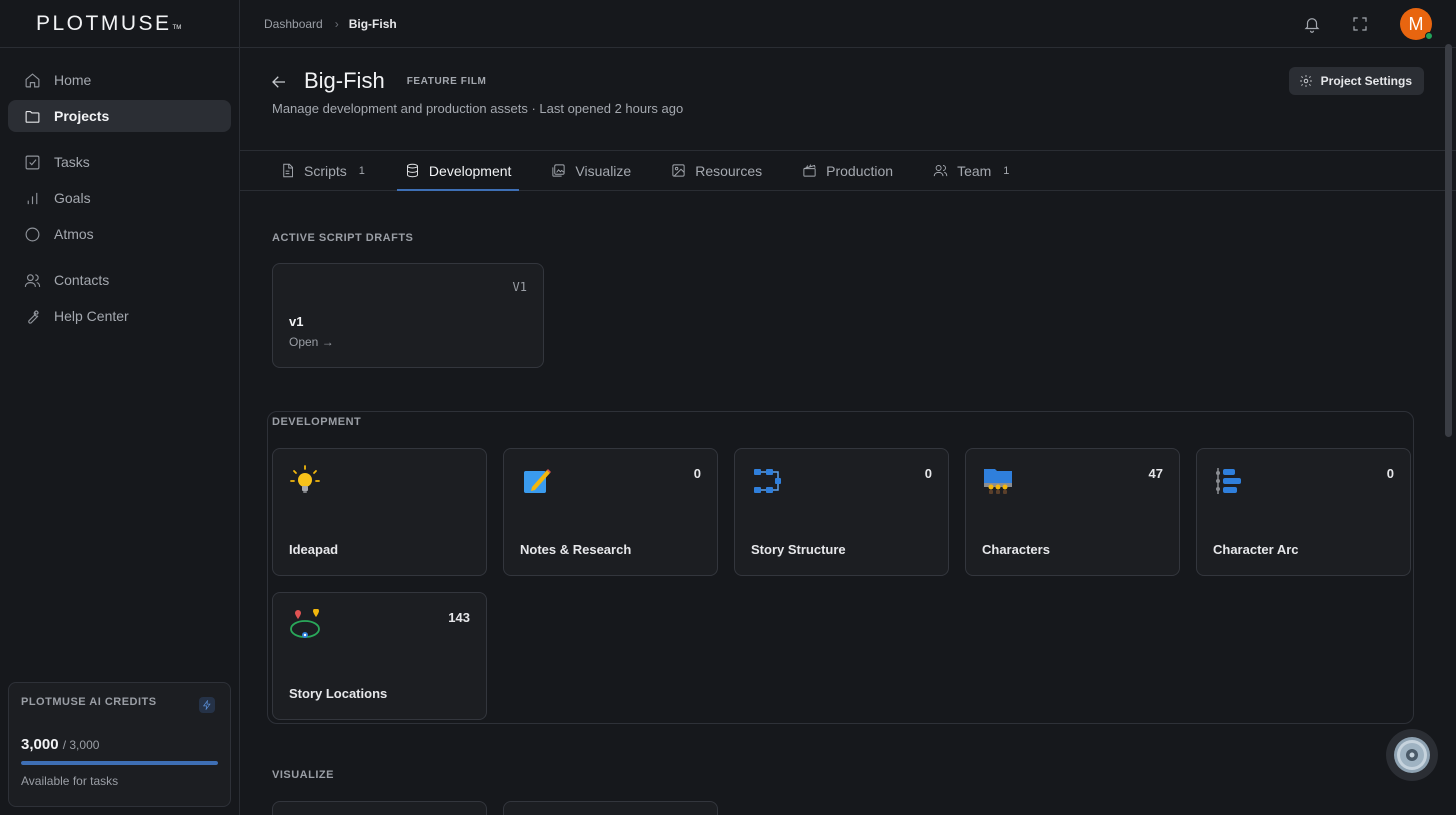 This screenshot has height=815, width=1456. I want to click on credits-progress-fill, so click(119, 763).